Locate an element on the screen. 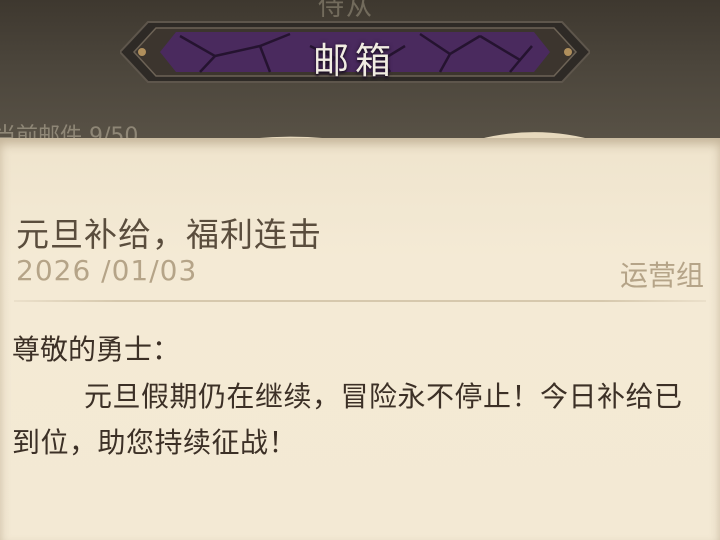 Image resolution: width=720 pixels, height=540 pixels. mailbox-title-banner: 邮箱 is located at coordinates (355, 52).